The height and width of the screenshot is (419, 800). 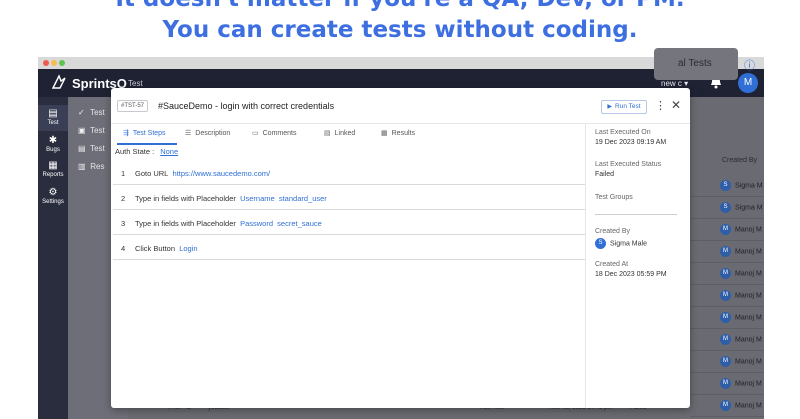 What do you see at coordinates (54, 63) in the screenshot?
I see `minimize-window-dot` at bounding box center [54, 63].